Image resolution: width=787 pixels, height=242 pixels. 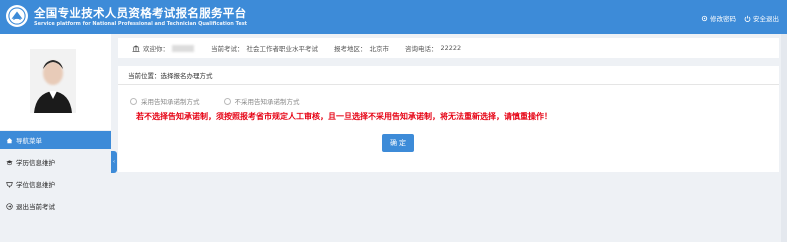 I want to click on sidebar-item-label: 退出当前考试, so click(x=35, y=207).